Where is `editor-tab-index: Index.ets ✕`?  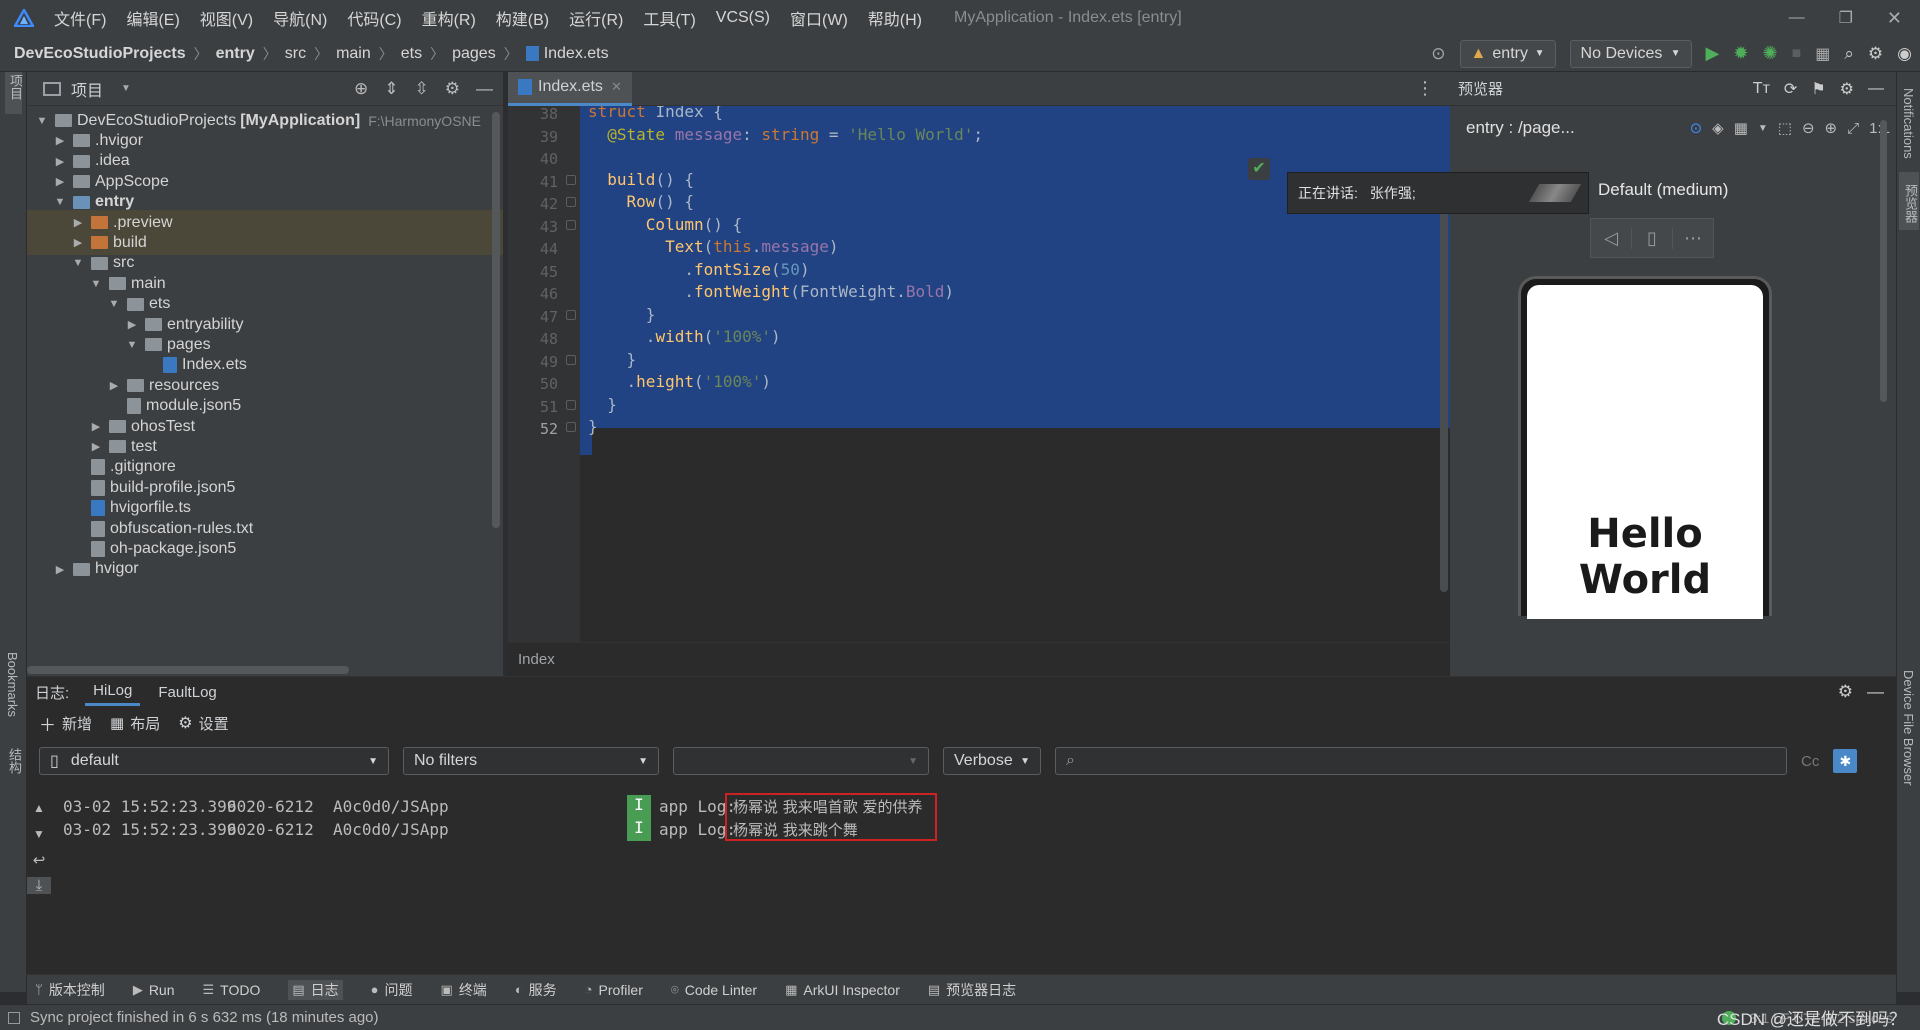
editor-tab-index: Index.ets ✕ is located at coordinates (570, 88).